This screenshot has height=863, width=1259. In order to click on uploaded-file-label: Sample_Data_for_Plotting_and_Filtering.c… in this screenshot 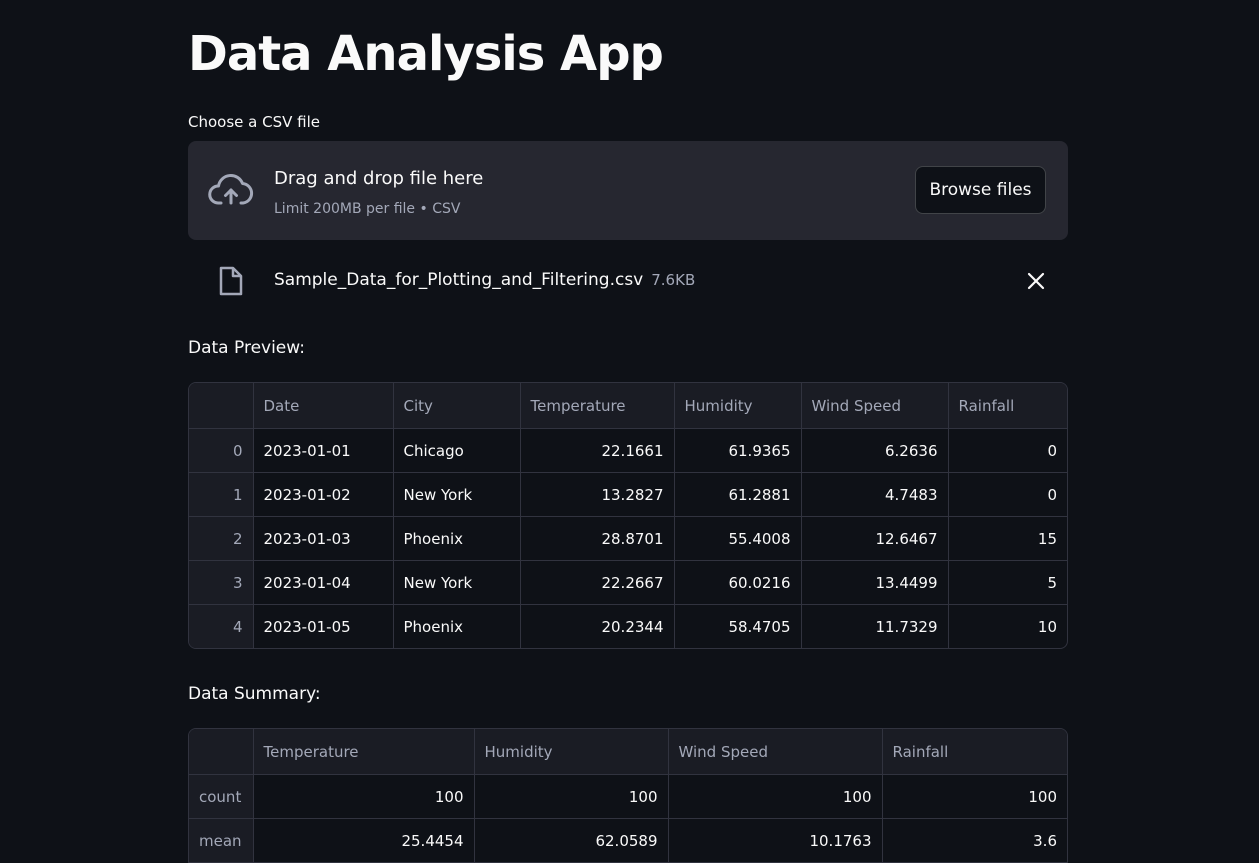, I will do `click(484, 280)`.